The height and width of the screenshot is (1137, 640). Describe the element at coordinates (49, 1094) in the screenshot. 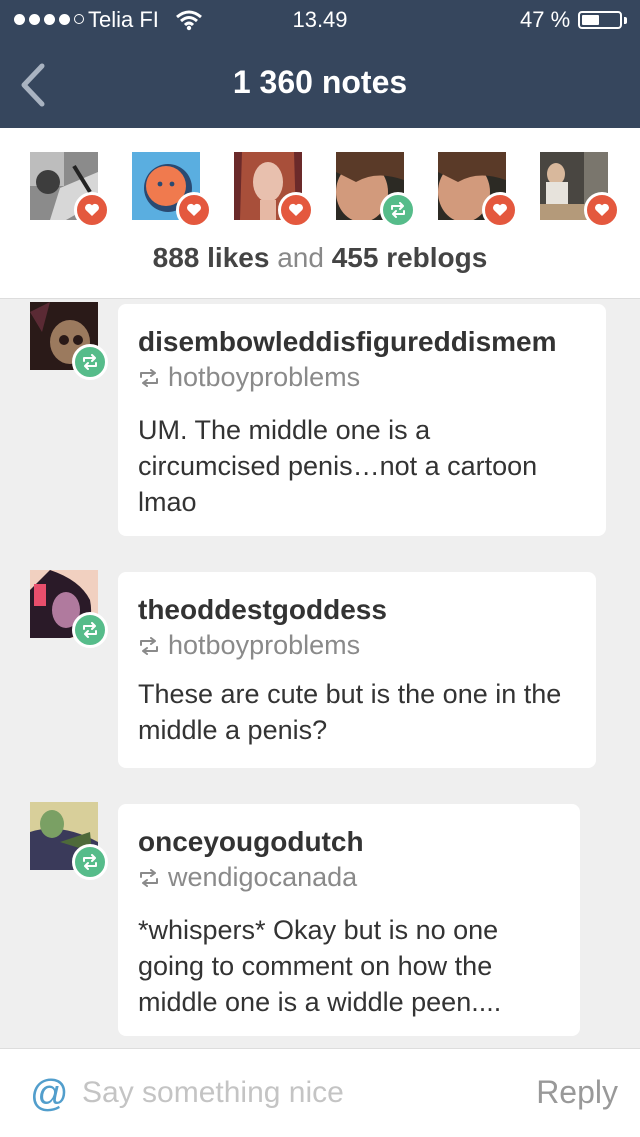

I see `at-mention-icon: @` at that location.